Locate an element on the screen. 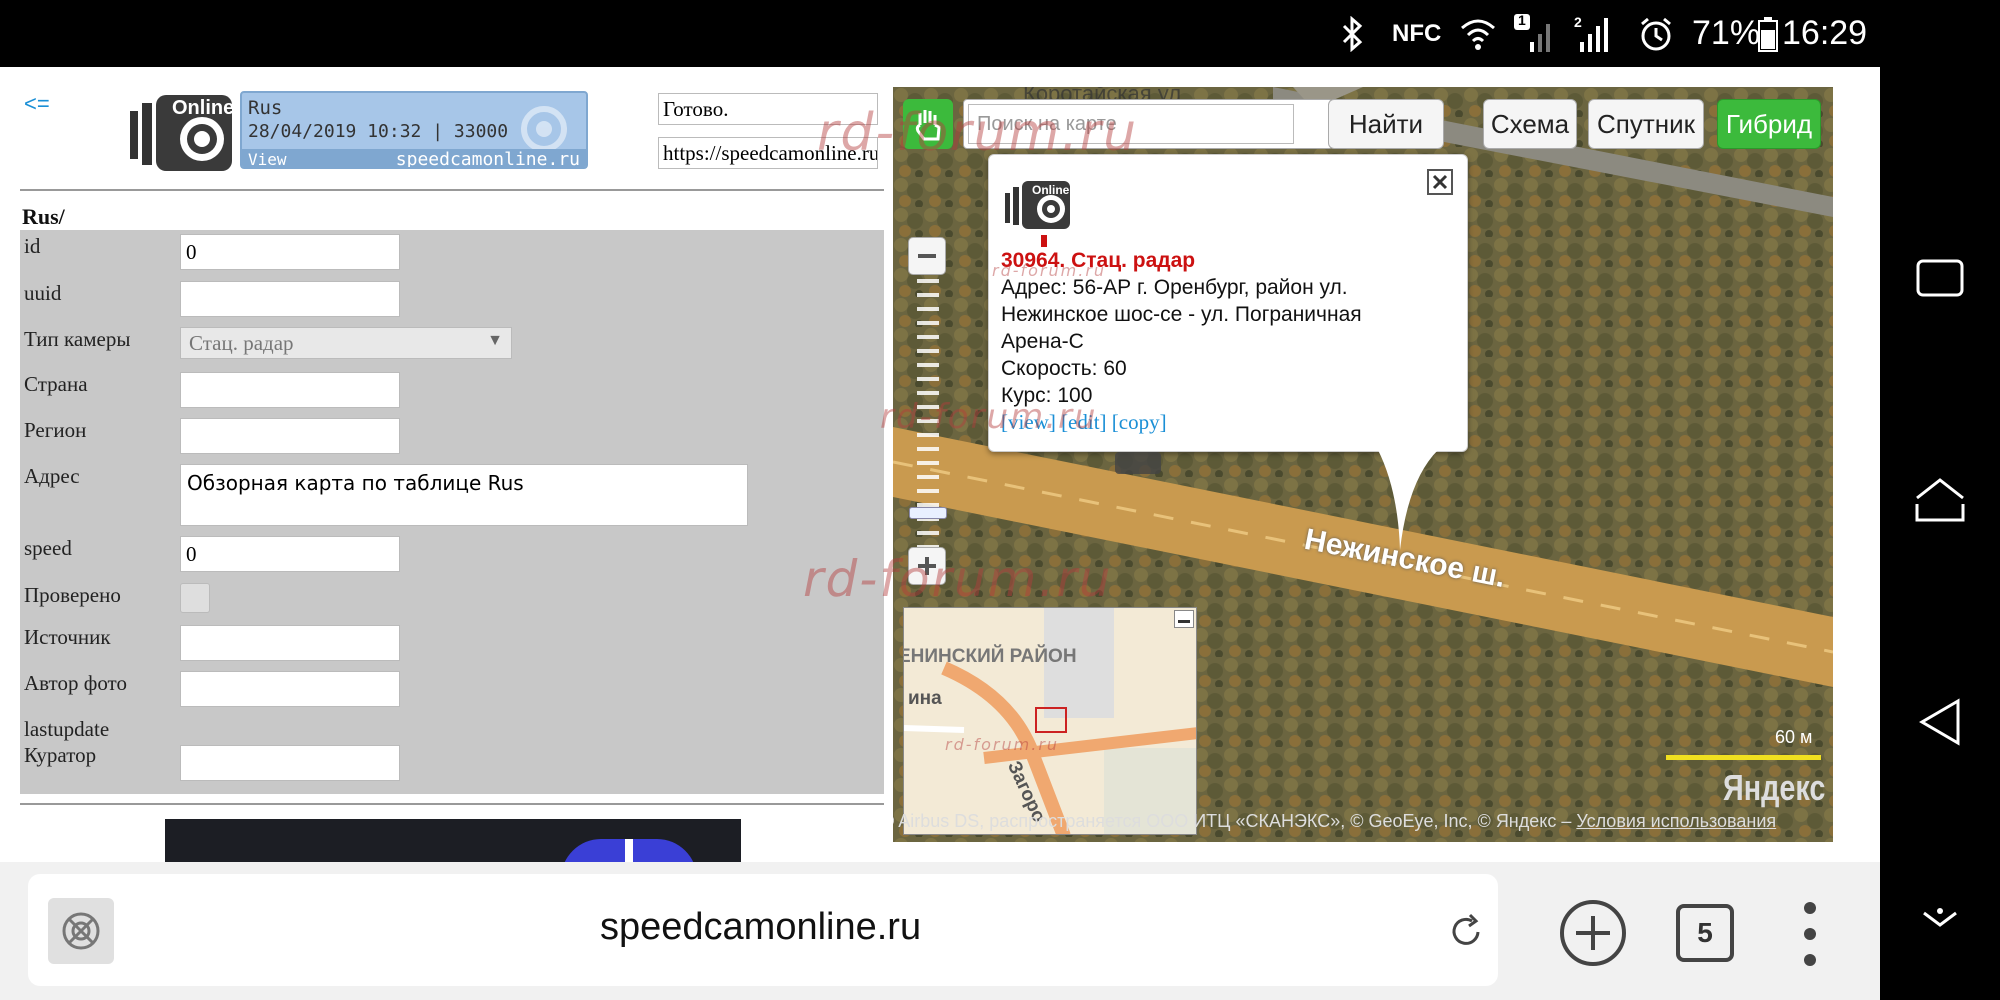  blocked-icon is located at coordinates (81, 931).